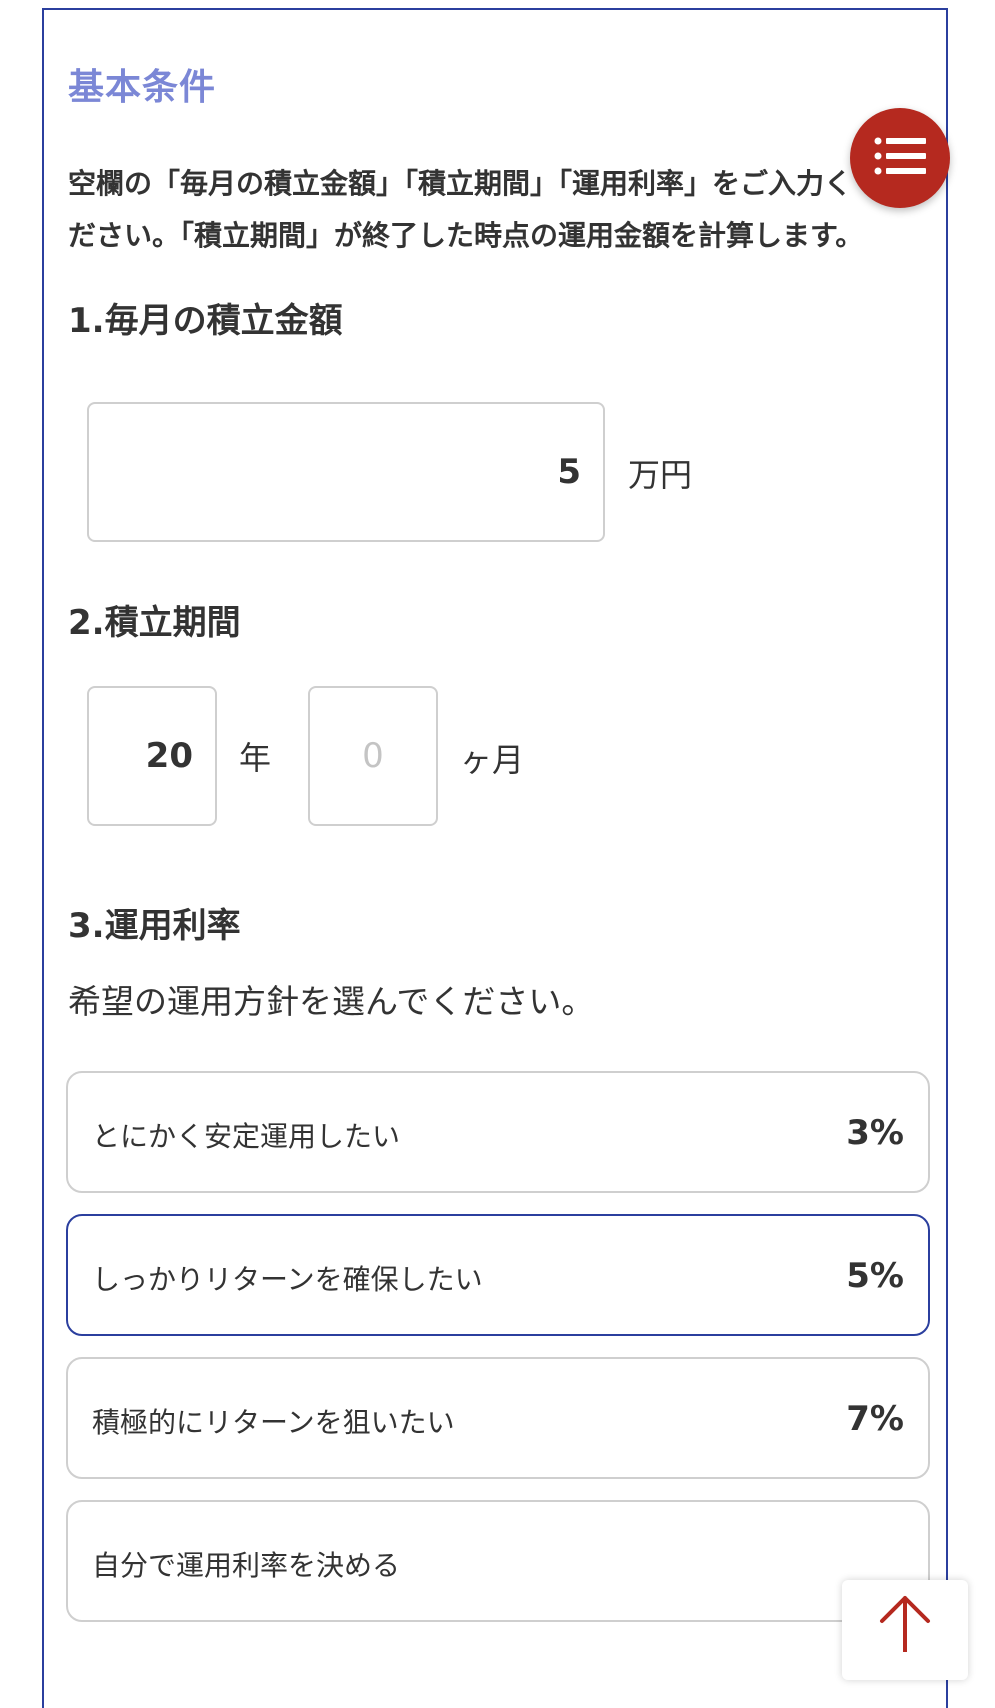 The height and width of the screenshot is (1708, 995). Describe the element at coordinates (346, 472) in the screenshot. I see `monthly-amount-input: 5` at that location.